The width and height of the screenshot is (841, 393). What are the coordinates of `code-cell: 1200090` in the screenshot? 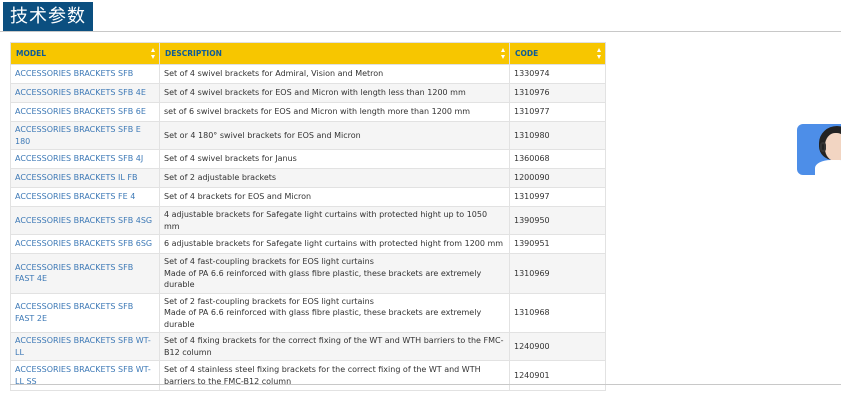 It's located at (557, 178).